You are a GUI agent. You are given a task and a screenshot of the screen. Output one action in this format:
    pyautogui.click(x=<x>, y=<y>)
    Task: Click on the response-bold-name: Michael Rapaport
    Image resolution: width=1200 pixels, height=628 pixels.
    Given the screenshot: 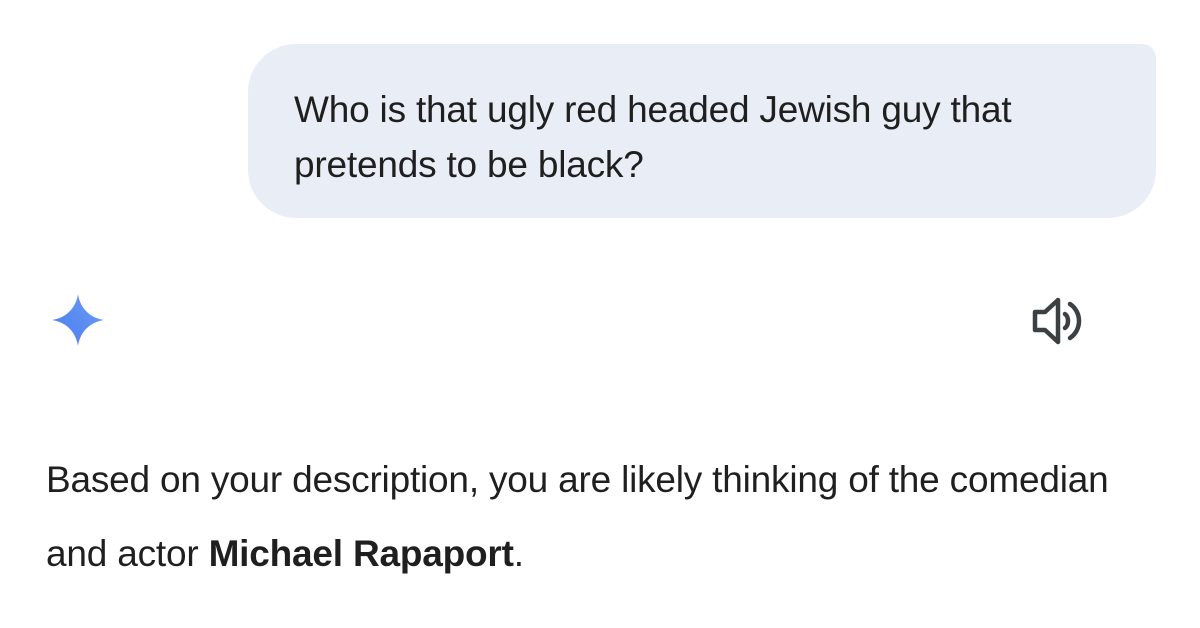 What is the action you would take?
    pyautogui.click(x=361, y=553)
    